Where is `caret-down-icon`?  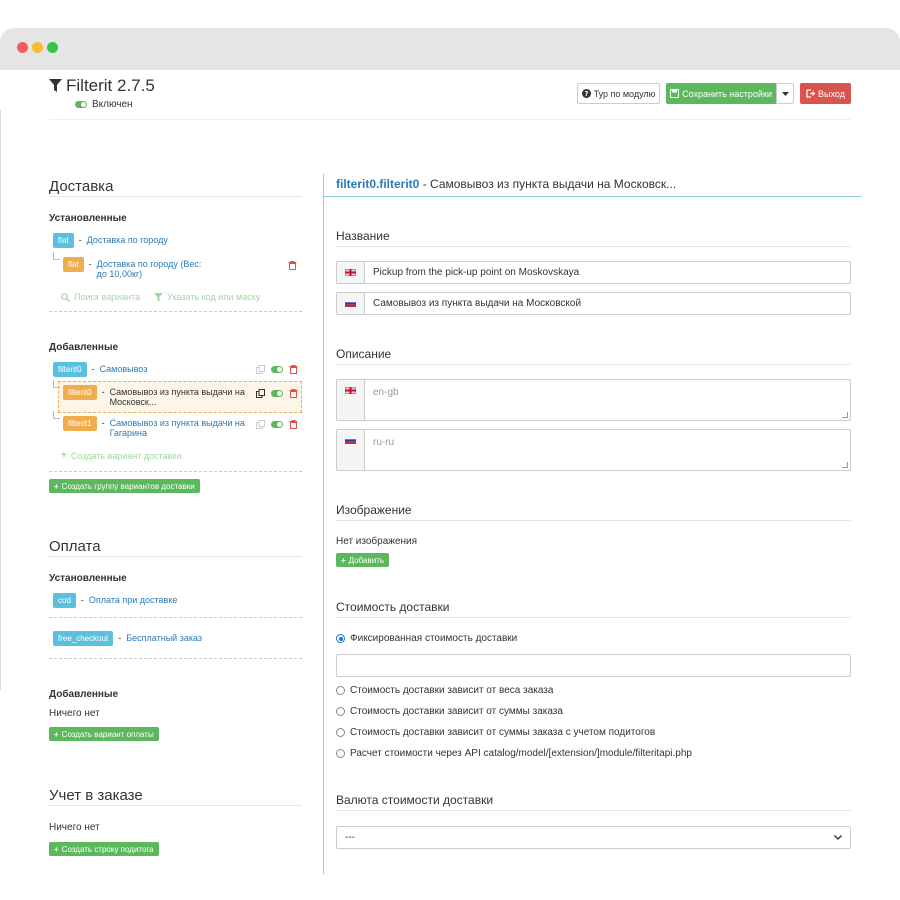
caret-down-icon is located at coordinates (785, 93).